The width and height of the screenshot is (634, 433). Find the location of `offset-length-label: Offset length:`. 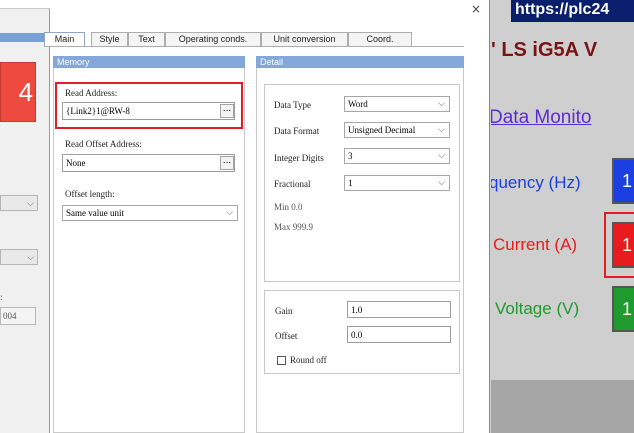

offset-length-label: Offset length: is located at coordinates (90, 194).